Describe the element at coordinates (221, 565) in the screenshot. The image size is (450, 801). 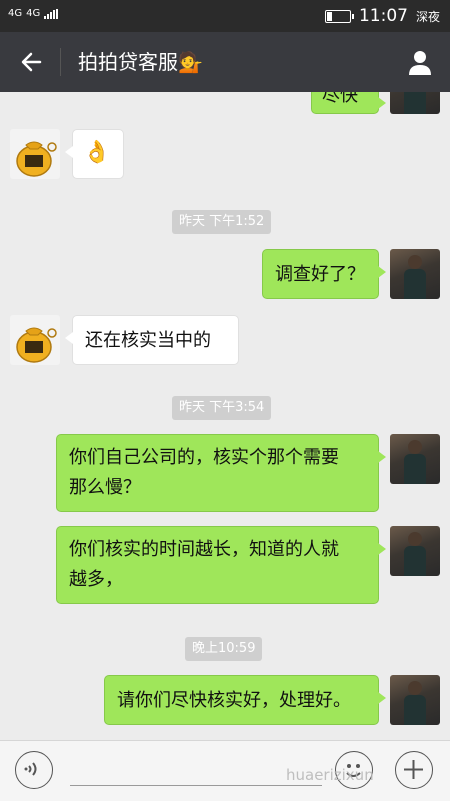
I see `message-bubble: 你们核实的时间越长，知道的人就 越多，` at that location.